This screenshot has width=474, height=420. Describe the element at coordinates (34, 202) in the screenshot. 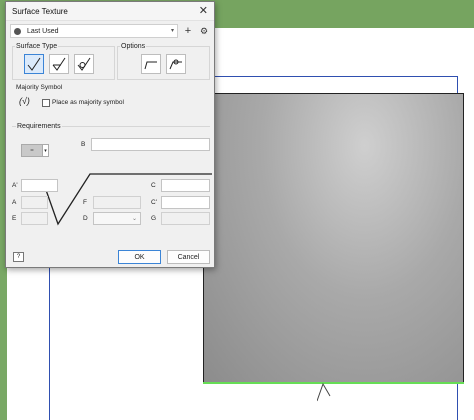

I see `field-a-input` at that location.